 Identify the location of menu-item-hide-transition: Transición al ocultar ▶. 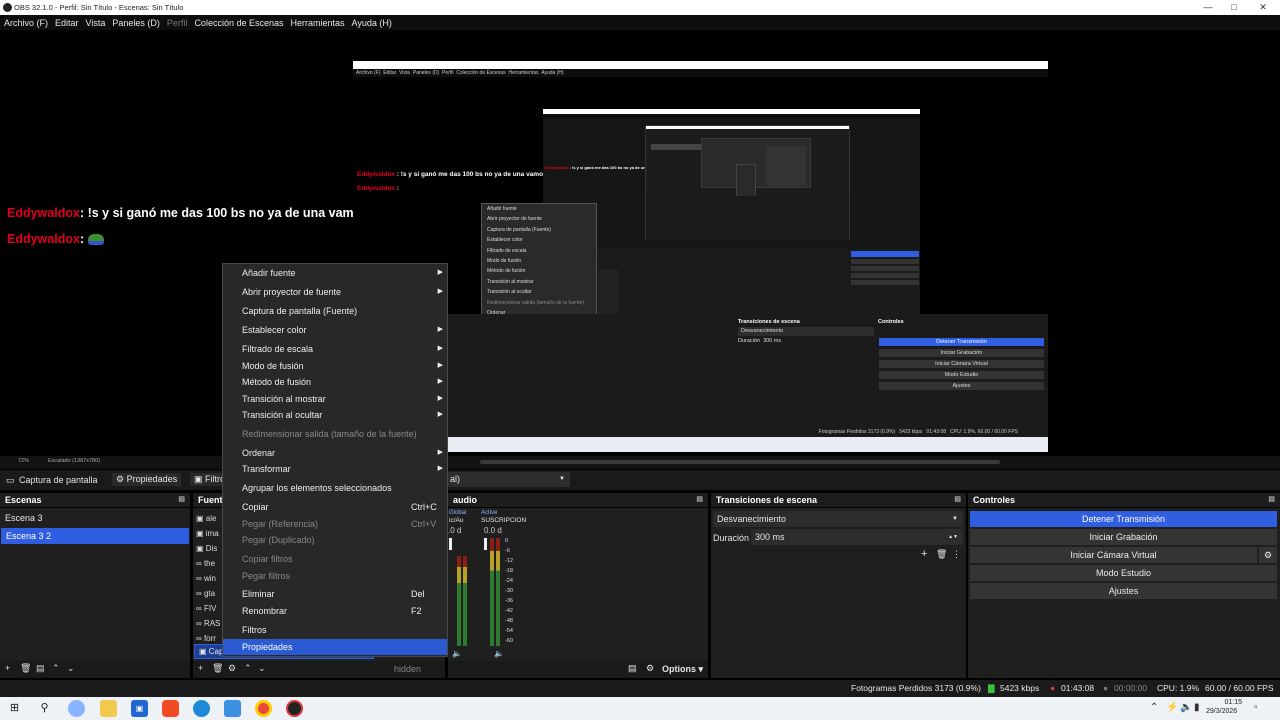
(335, 415).